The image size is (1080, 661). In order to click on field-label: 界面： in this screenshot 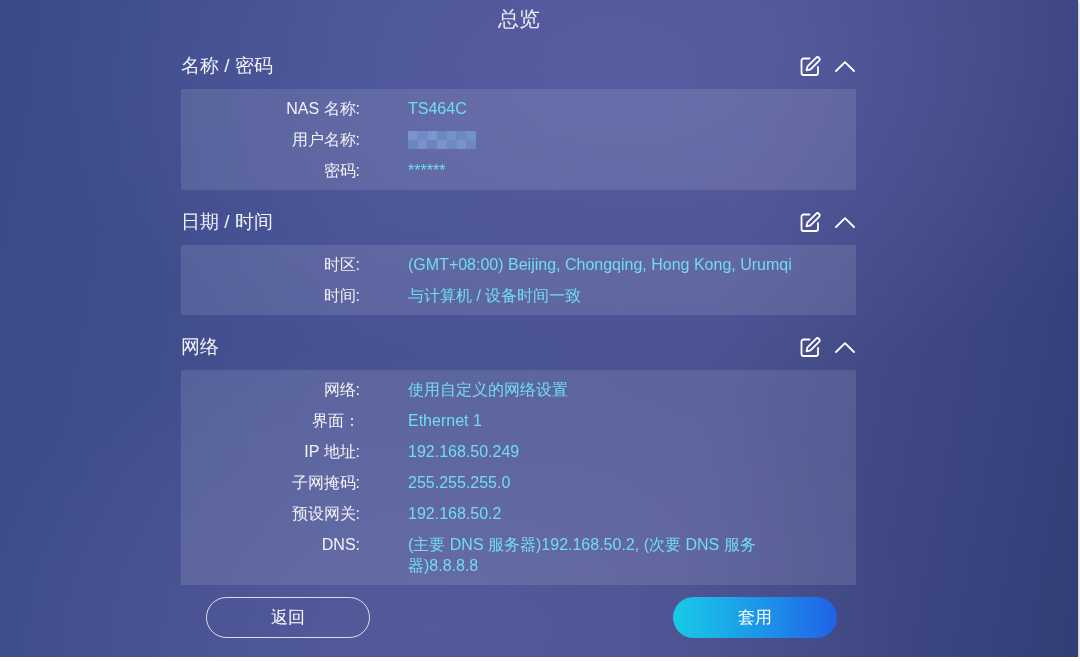, I will do `click(335, 421)`.